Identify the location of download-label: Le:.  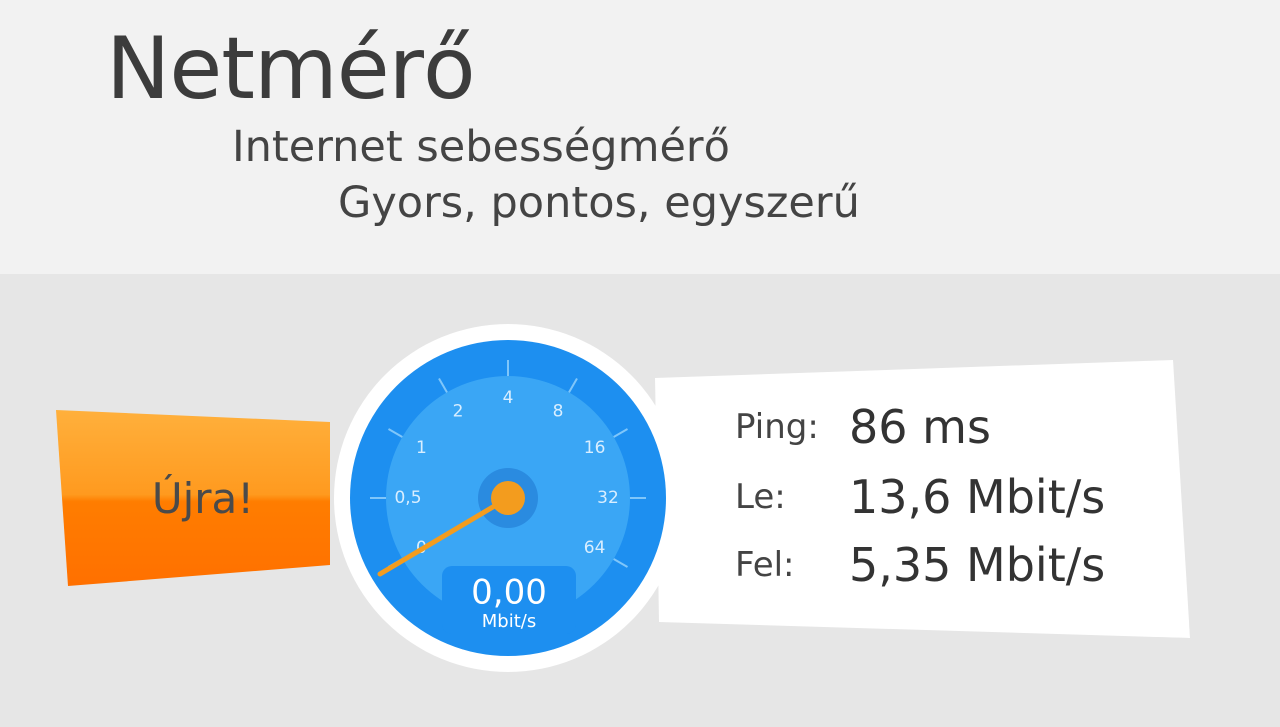
(760, 497).